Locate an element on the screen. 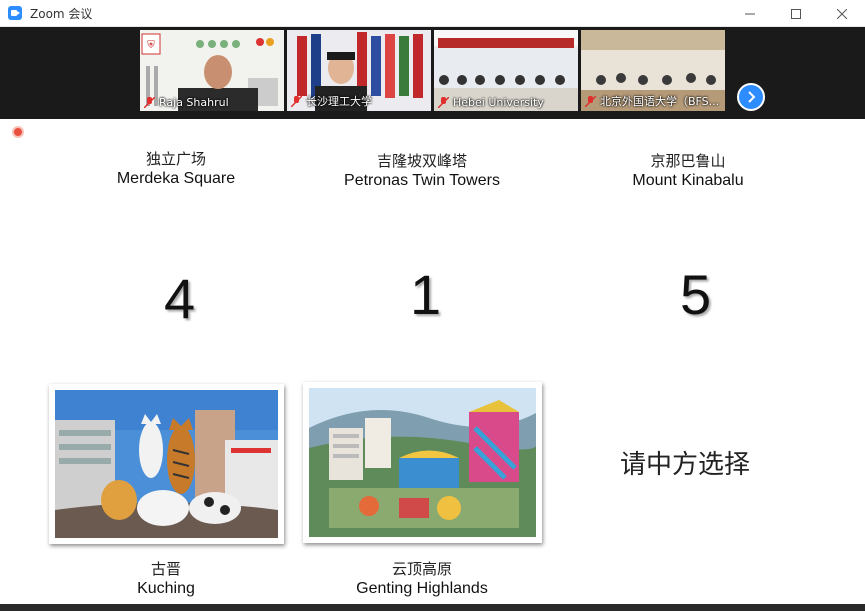 The image size is (865, 611). participant-name-tag: 长沙理工大学 is located at coordinates (331, 101).